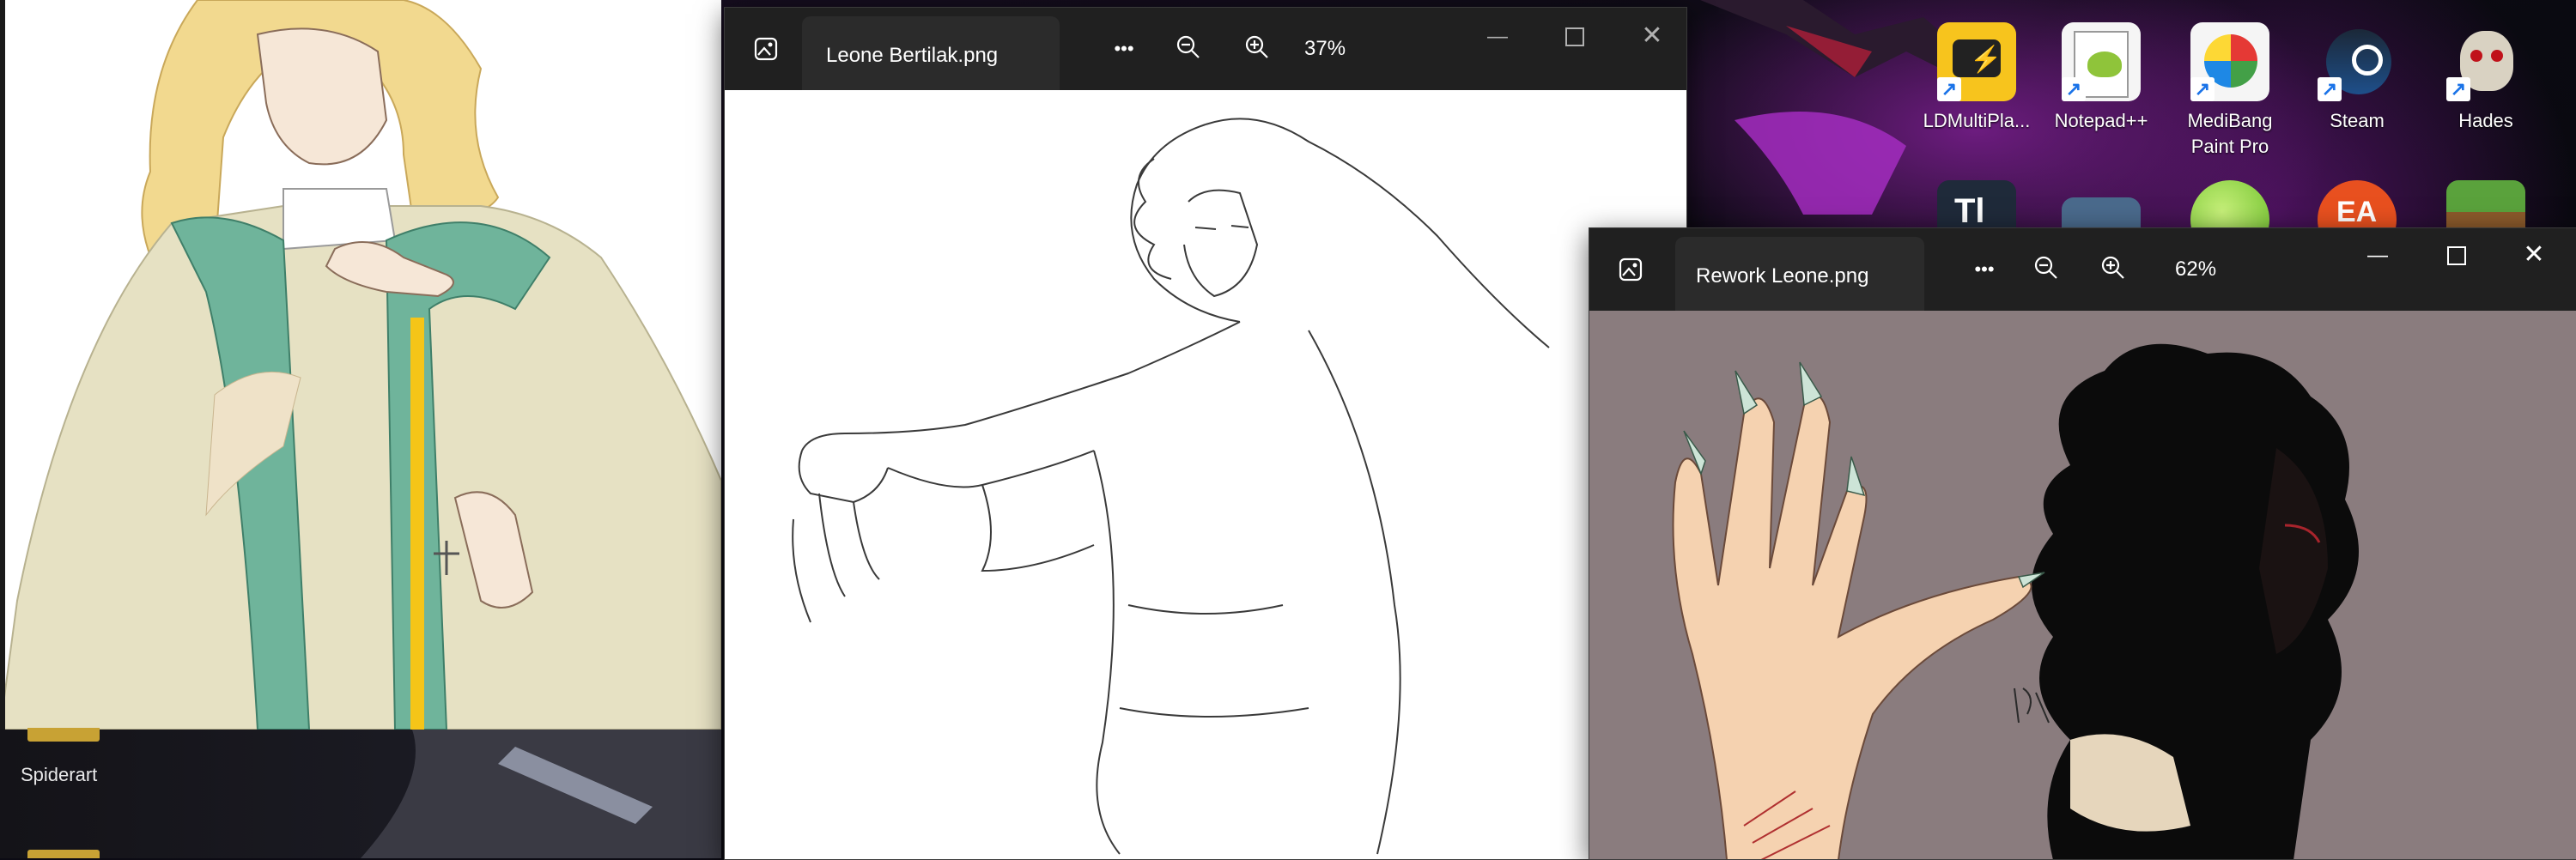 This screenshot has height=860, width=2576. What do you see at coordinates (360, 794) in the screenshot?
I see `file-explorer-fragment` at bounding box center [360, 794].